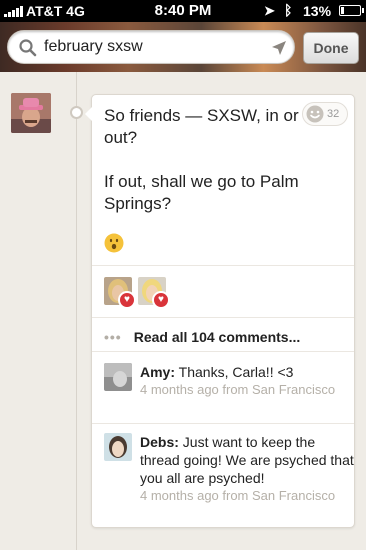 The image size is (366, 550). What do you see at coordinates (113, 337) in the screenshot?
I see `more-dots-icon: •••` at bounding box center [113, 337].